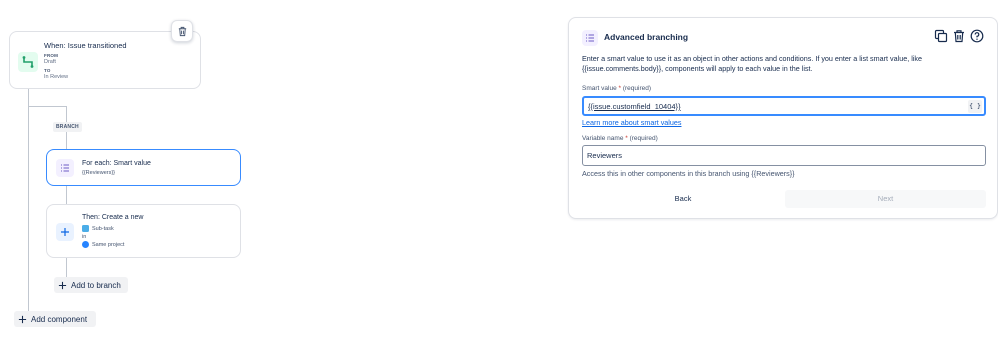 Image resolution: width=998 pixels, height=345 pixels. Describe the element at coordinates (975, 106) in the screenshot. I see `smart-value-picker-button: { }` at that location.